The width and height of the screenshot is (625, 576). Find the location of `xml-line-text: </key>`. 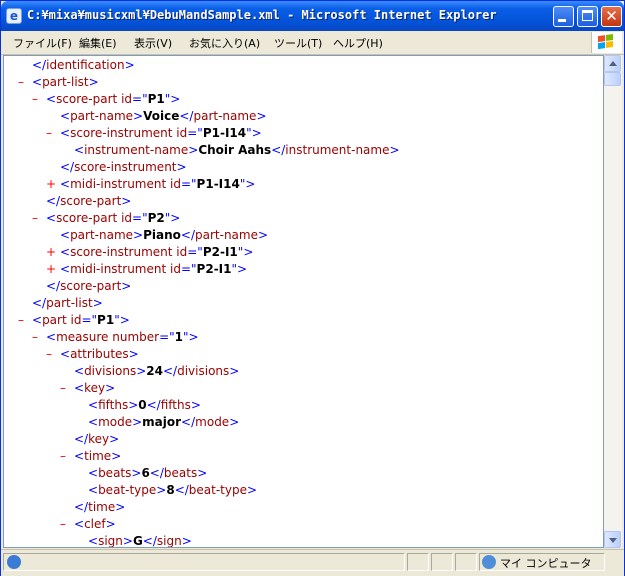

xml-line-text: </key> is located at coordinates (97, 439).